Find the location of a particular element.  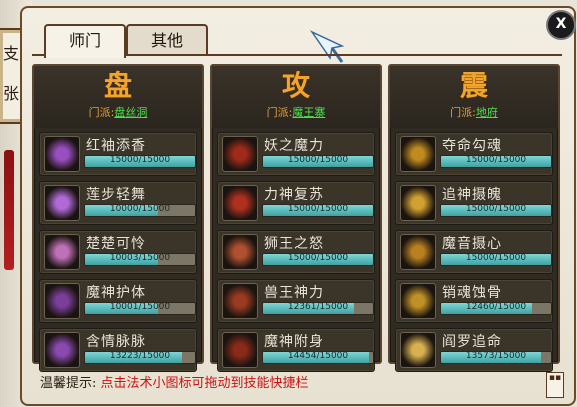

column-header: 震门派:地府 is located at coordinates (474, 97).